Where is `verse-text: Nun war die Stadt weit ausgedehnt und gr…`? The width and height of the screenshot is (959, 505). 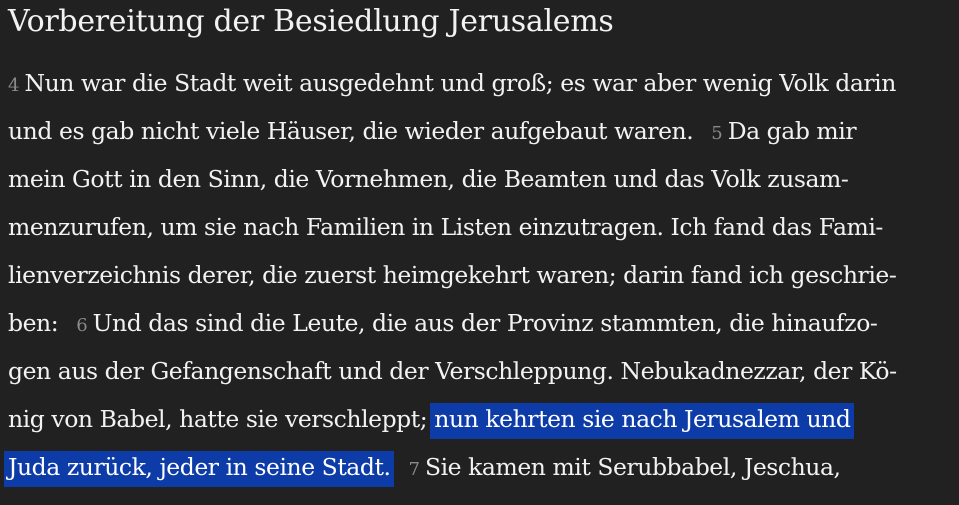
verse-text: Nun war die Stadt weit ausgedehnt und gr… is located at coordinates (460, 83).